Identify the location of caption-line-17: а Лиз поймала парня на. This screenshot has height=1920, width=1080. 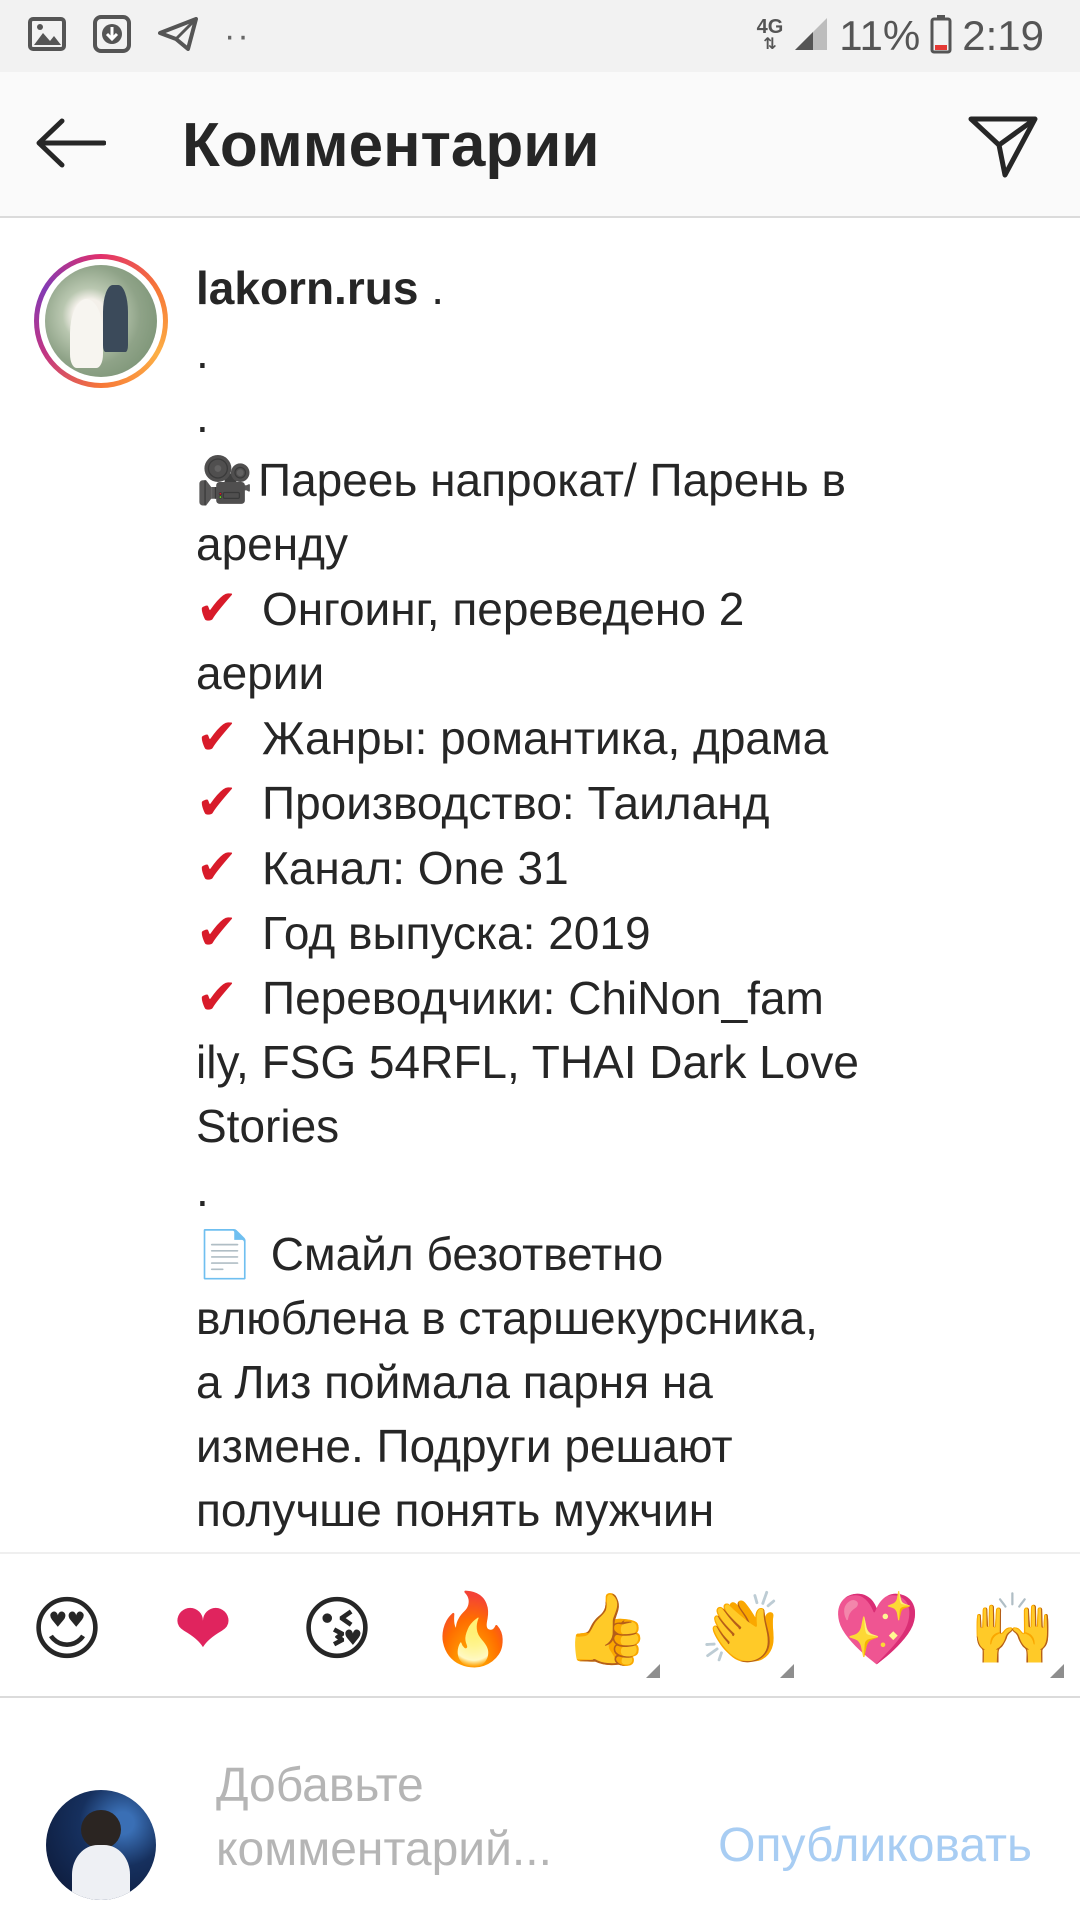
(454, 1382).